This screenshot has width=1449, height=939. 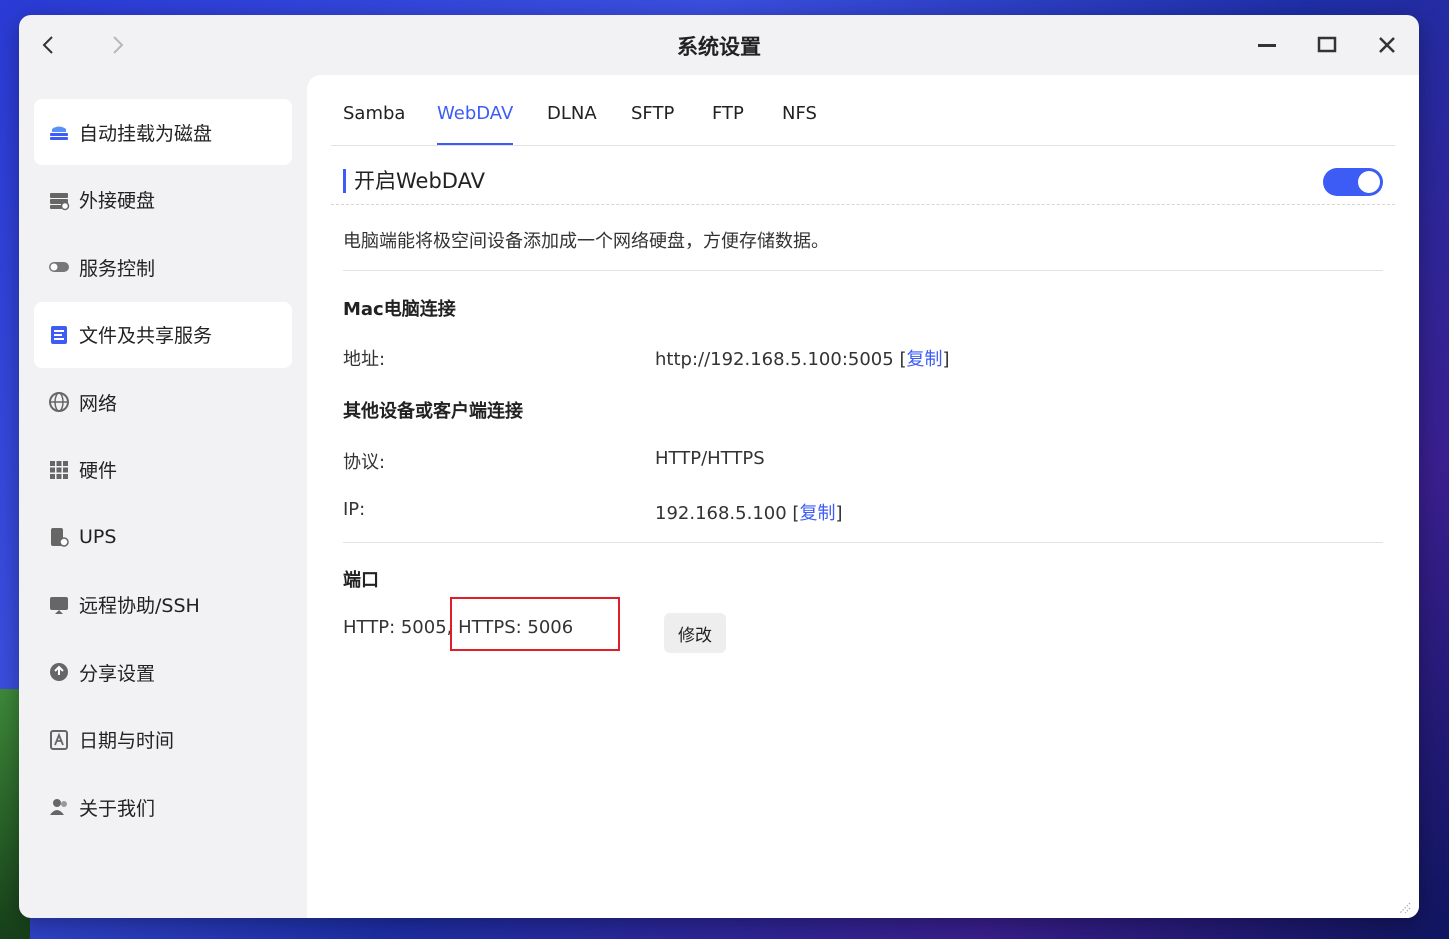 I want to click on calendar-icon, so click(x=59, y=740).